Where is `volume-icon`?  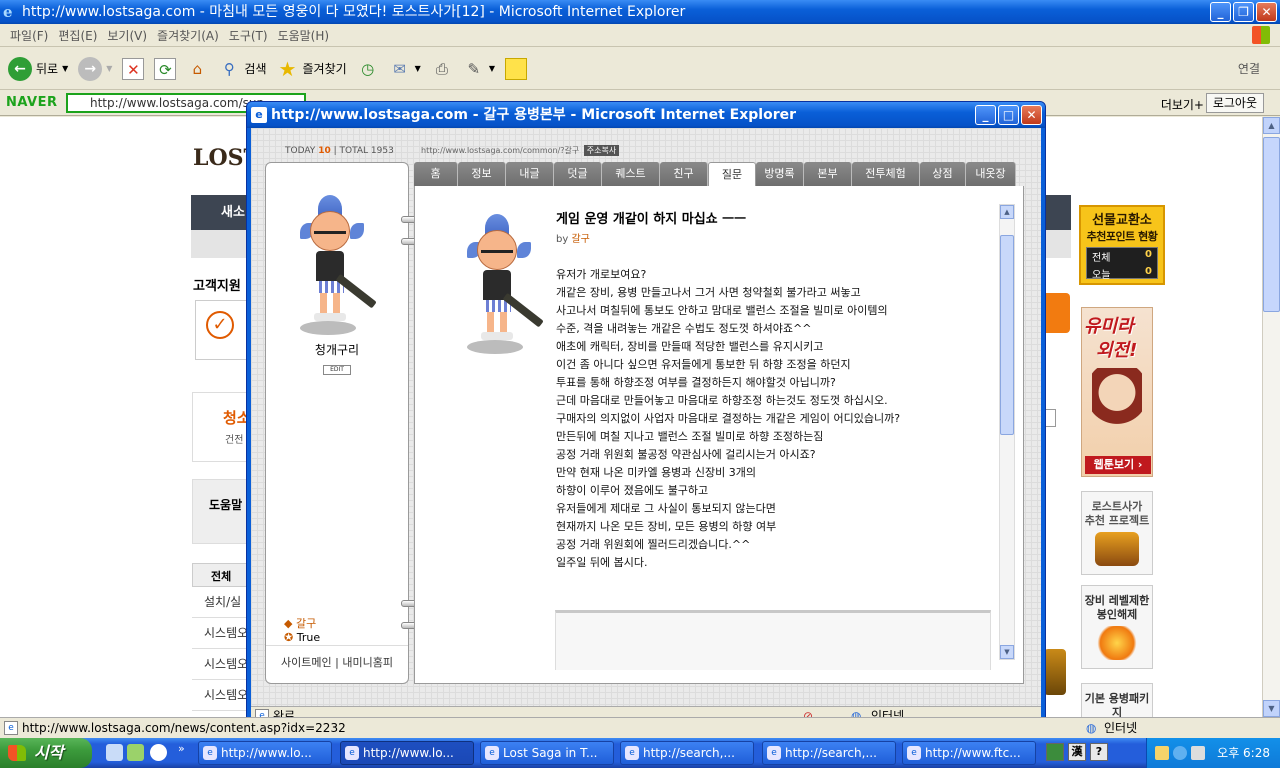
volume-icon is located at coordinates (1198, 753).